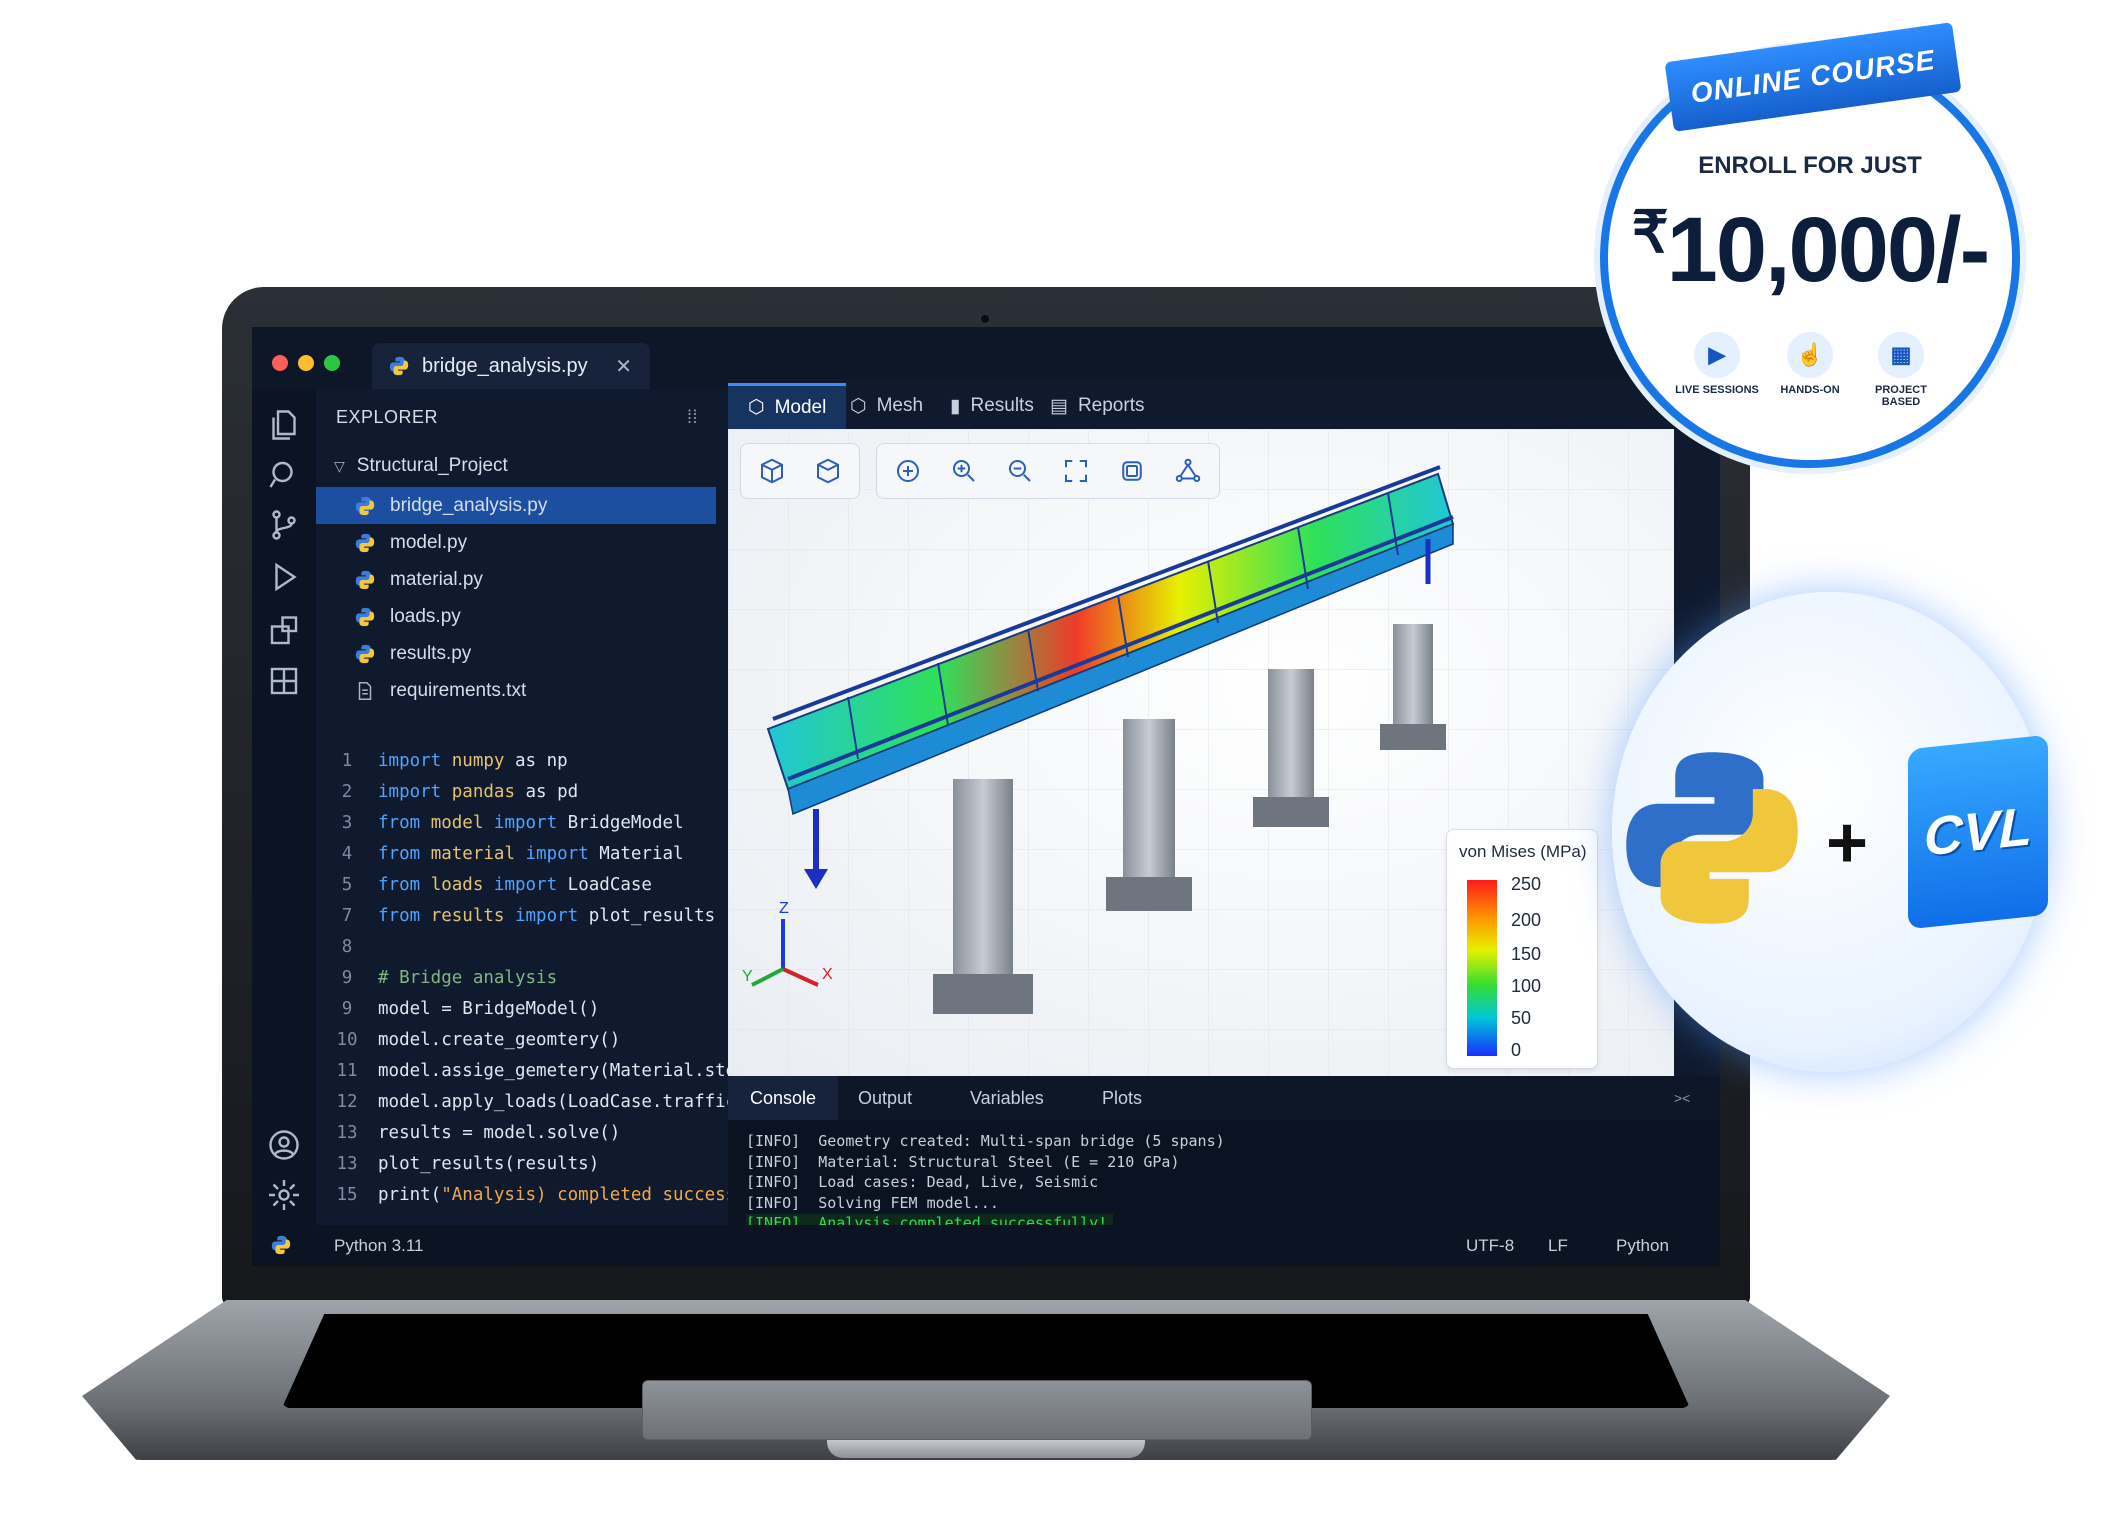 This screenshot has width=2112, height=1513. What do you see at coordinates (787, 406) in the screenshot?
I see `tab-model: ⬡ Model` at bounding box center [787, 406].